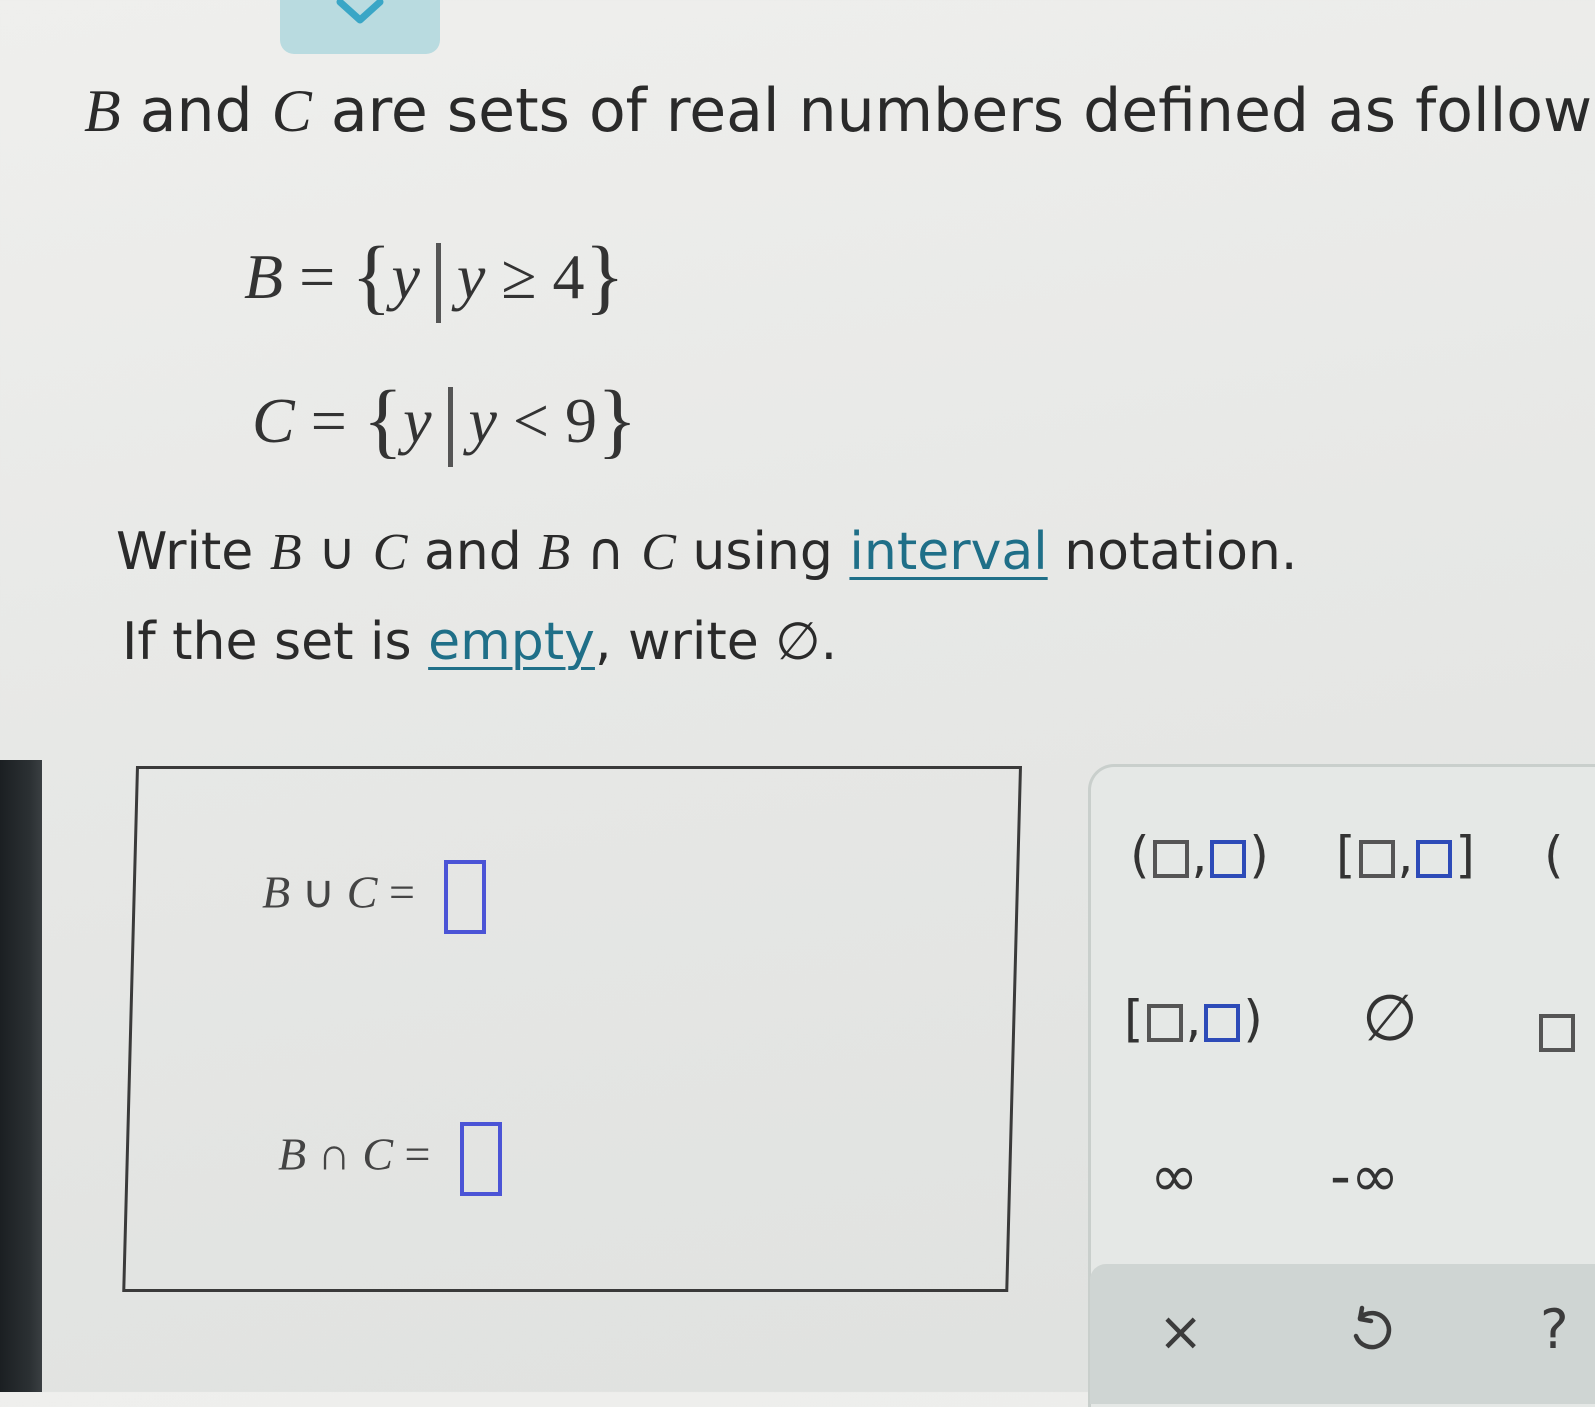 The image size is (1595, 1407). Describe the element at coordinates (762, 552) in the screenshot. I see `using-word: using` at that location.